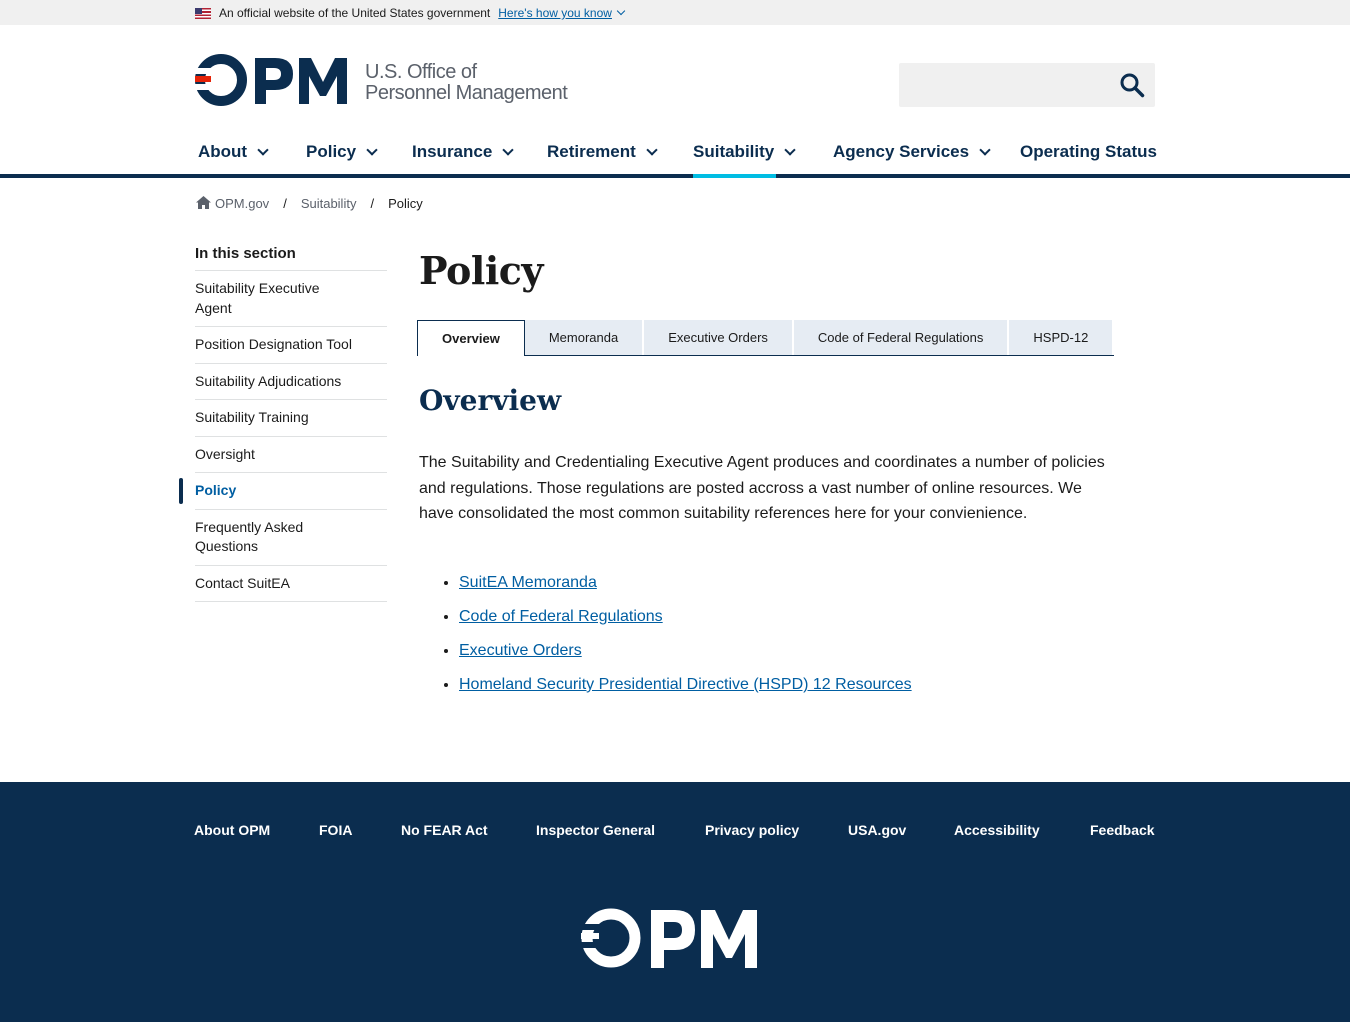 This screenshot has width=1350, height=1022. Describe the element at coordinates (203, 202) in the screenshot. I see `home-icon` at that location.